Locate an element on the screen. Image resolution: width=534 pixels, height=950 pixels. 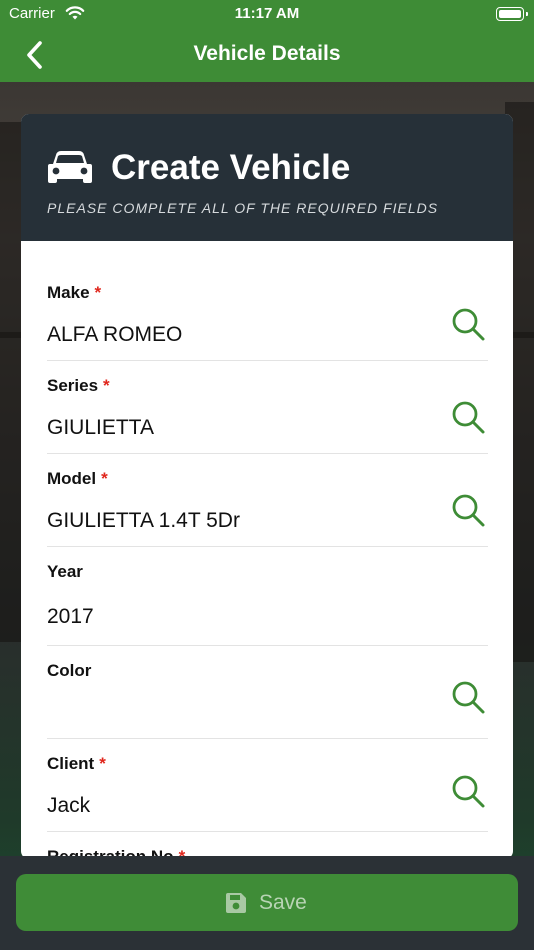
status-time: 11:17 AM is located at coordinates (267, 13).